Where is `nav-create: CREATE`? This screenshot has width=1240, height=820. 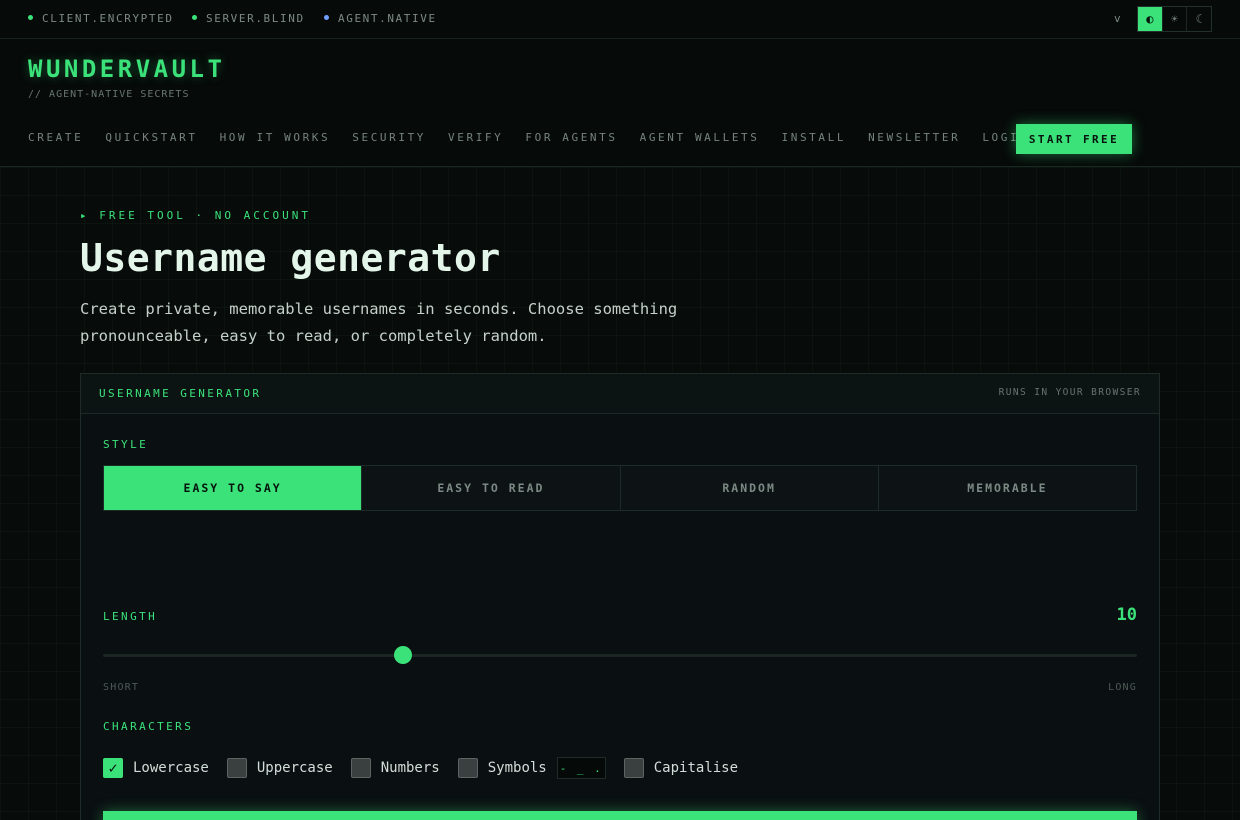
nav-create: CREATE is located at coordinates (55, 137).